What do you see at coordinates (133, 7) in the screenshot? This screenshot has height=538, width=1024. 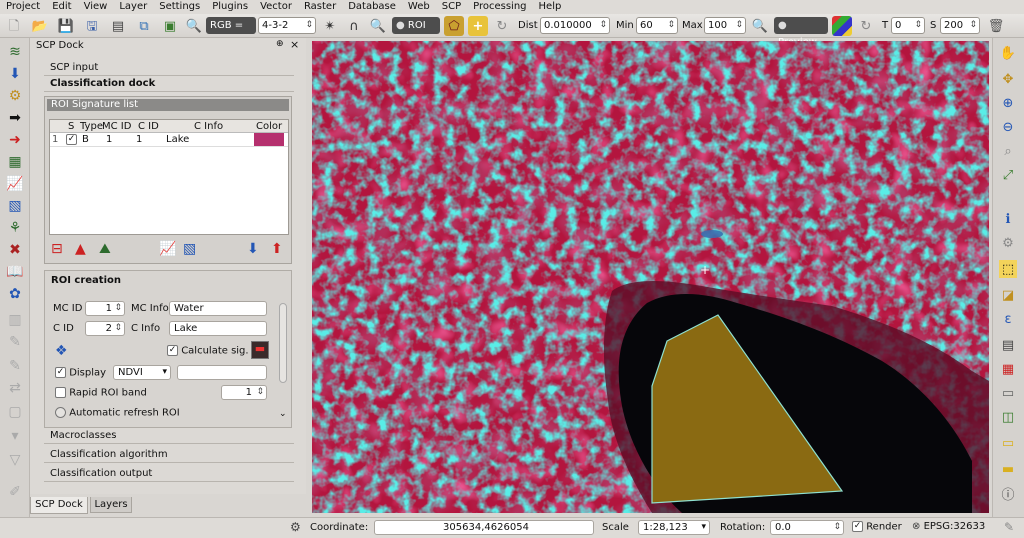 I see `menu-layer: Layer` at bounding box center [133, 7].